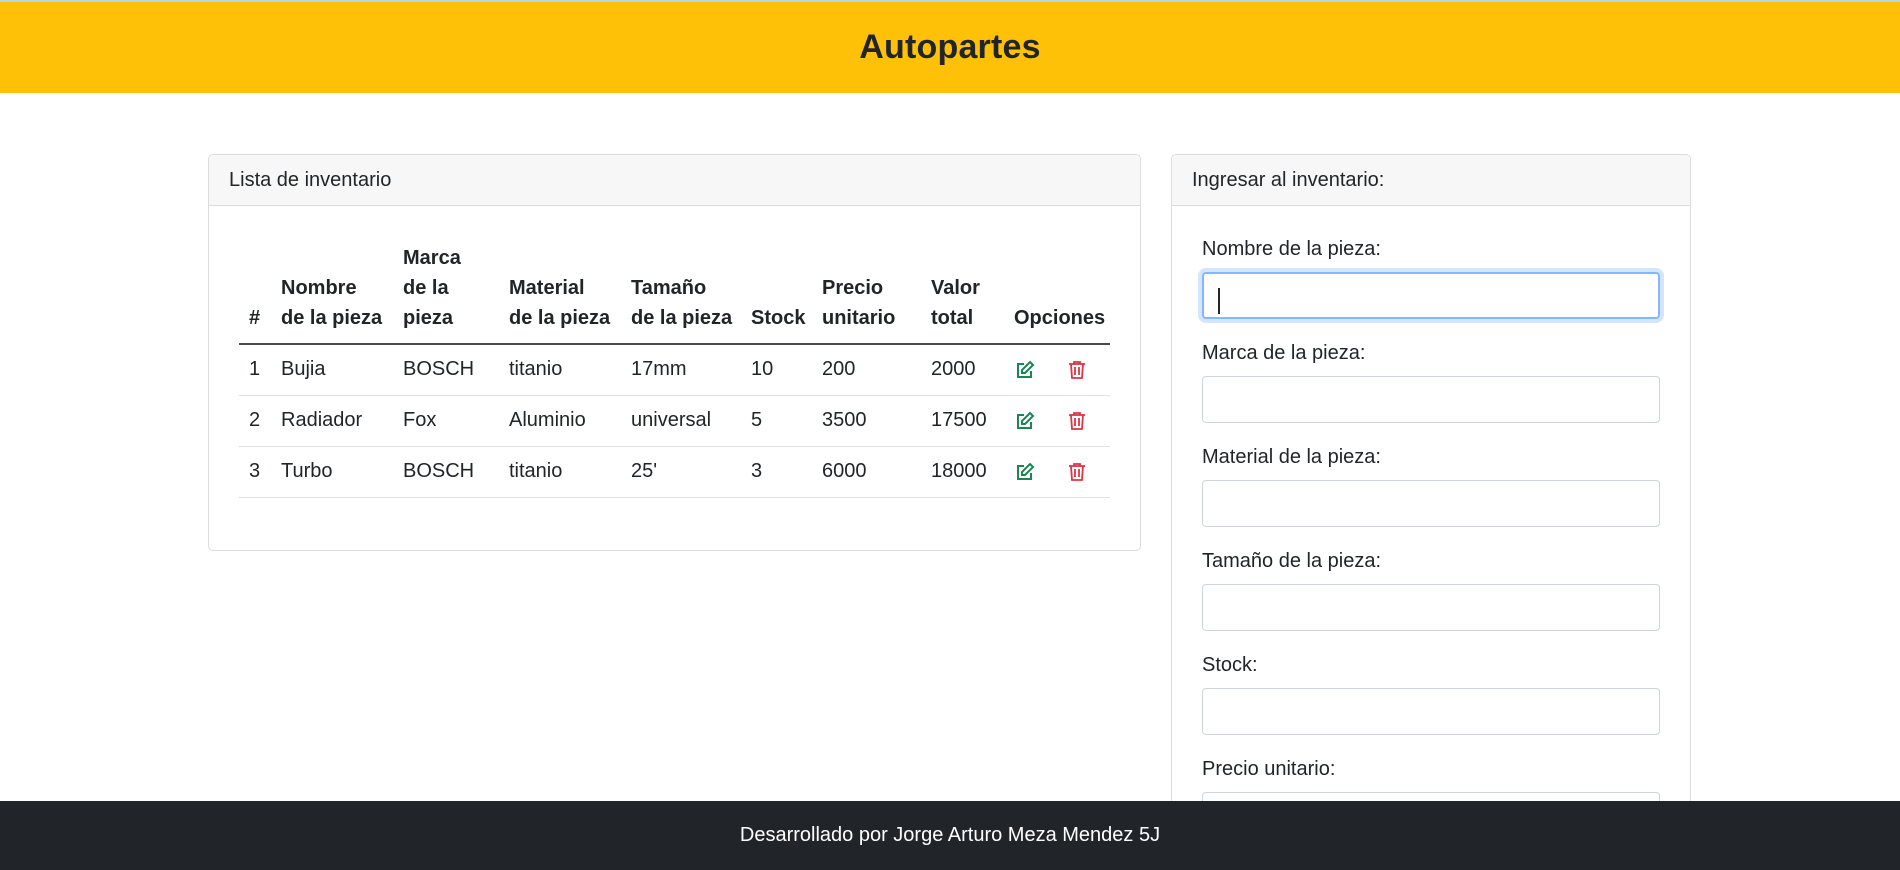 This screenshot has height=870, width=1900. Describe the element at coordinates (1062, 294) in the screenshot. I see `column-header-opciones: Opciones` at that location.